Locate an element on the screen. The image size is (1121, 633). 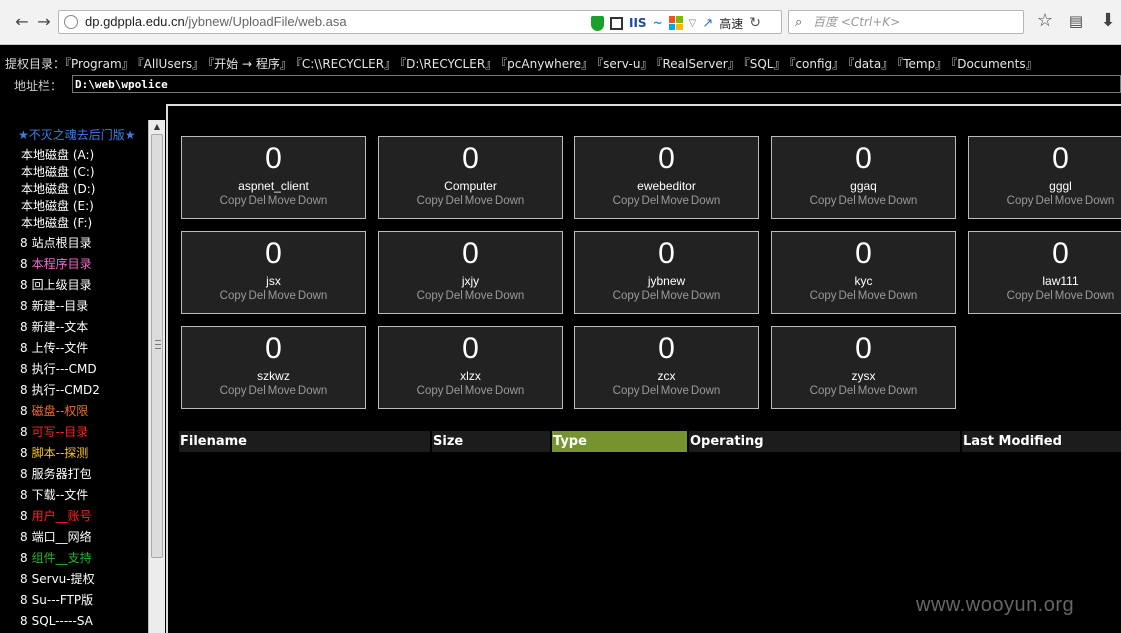
privilege-link: 『serv-u』 is located at coordinates (624, 64).